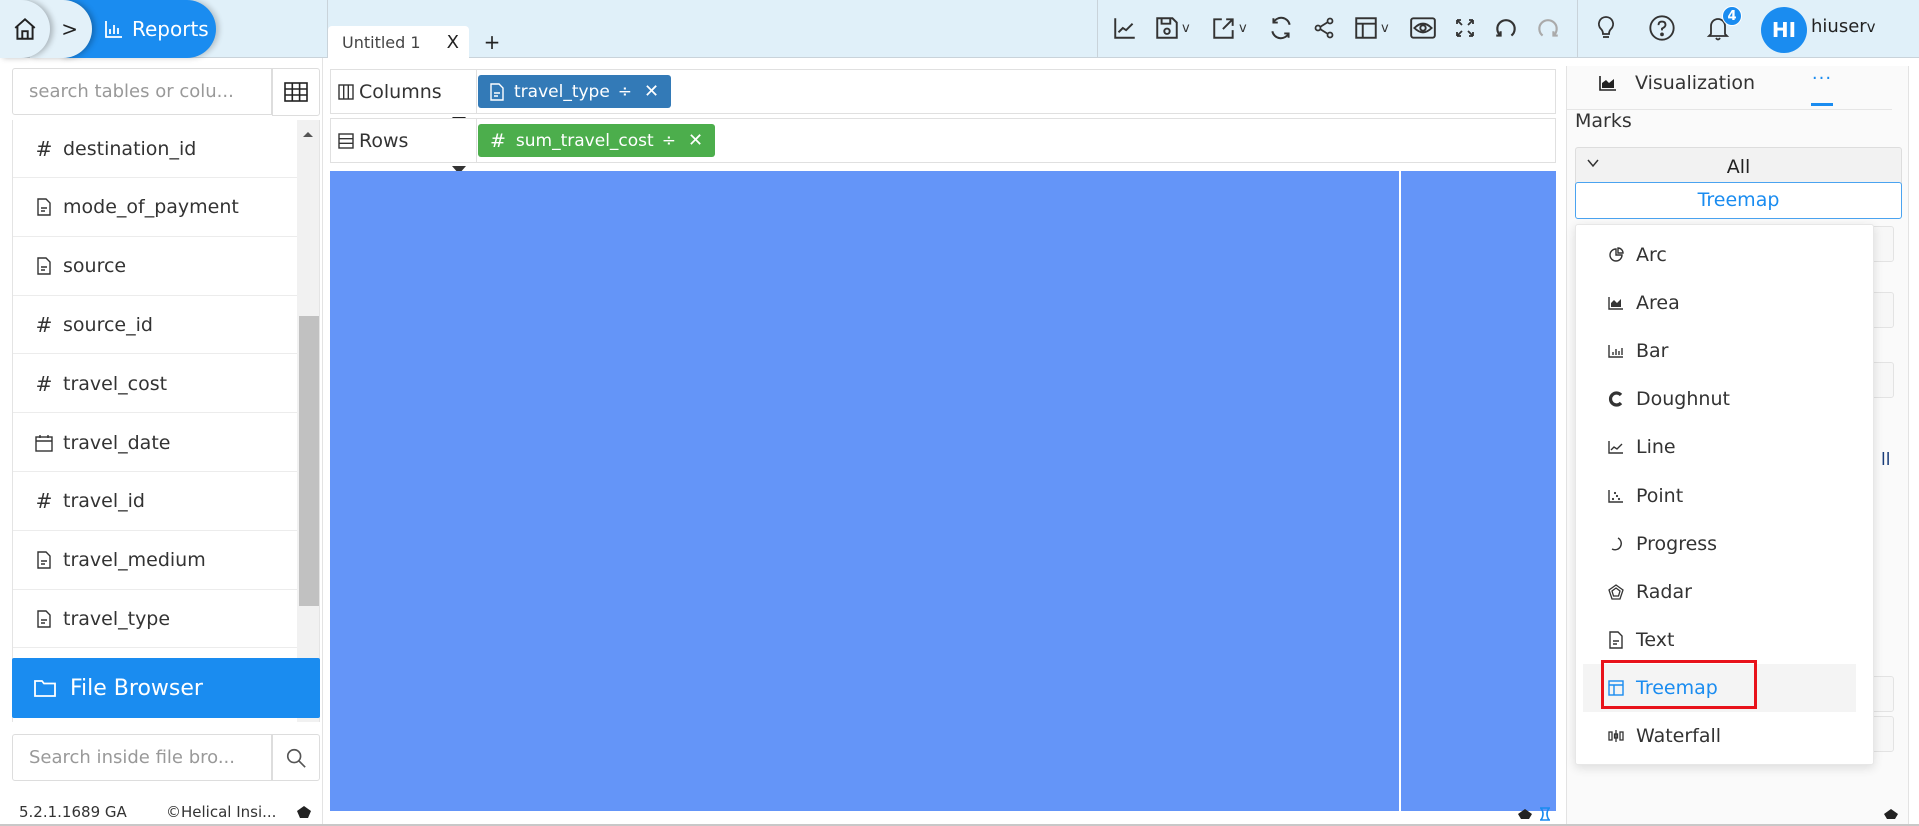  I want to click on tab-untitled-1: Untitled 1 X, so click(398, 42).